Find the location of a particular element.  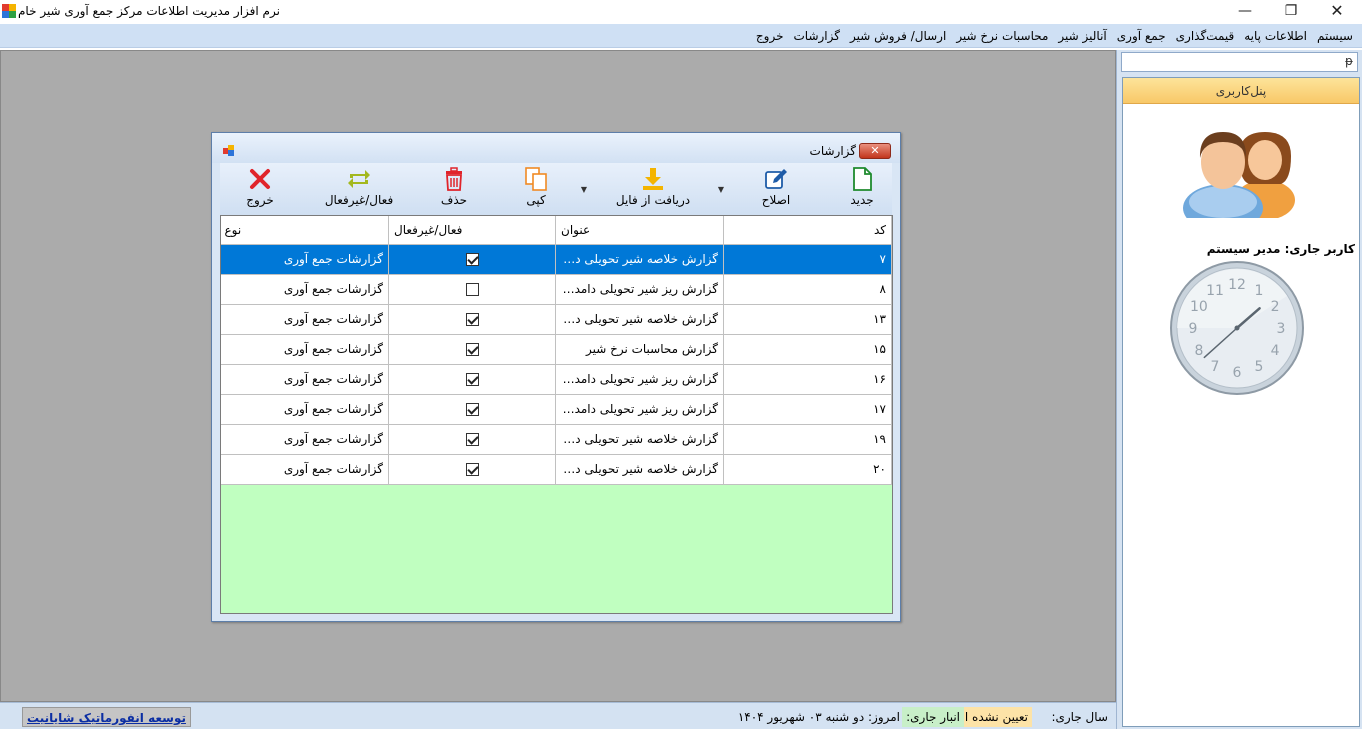

minimize-button: — is located at coordinates (1245, 11).